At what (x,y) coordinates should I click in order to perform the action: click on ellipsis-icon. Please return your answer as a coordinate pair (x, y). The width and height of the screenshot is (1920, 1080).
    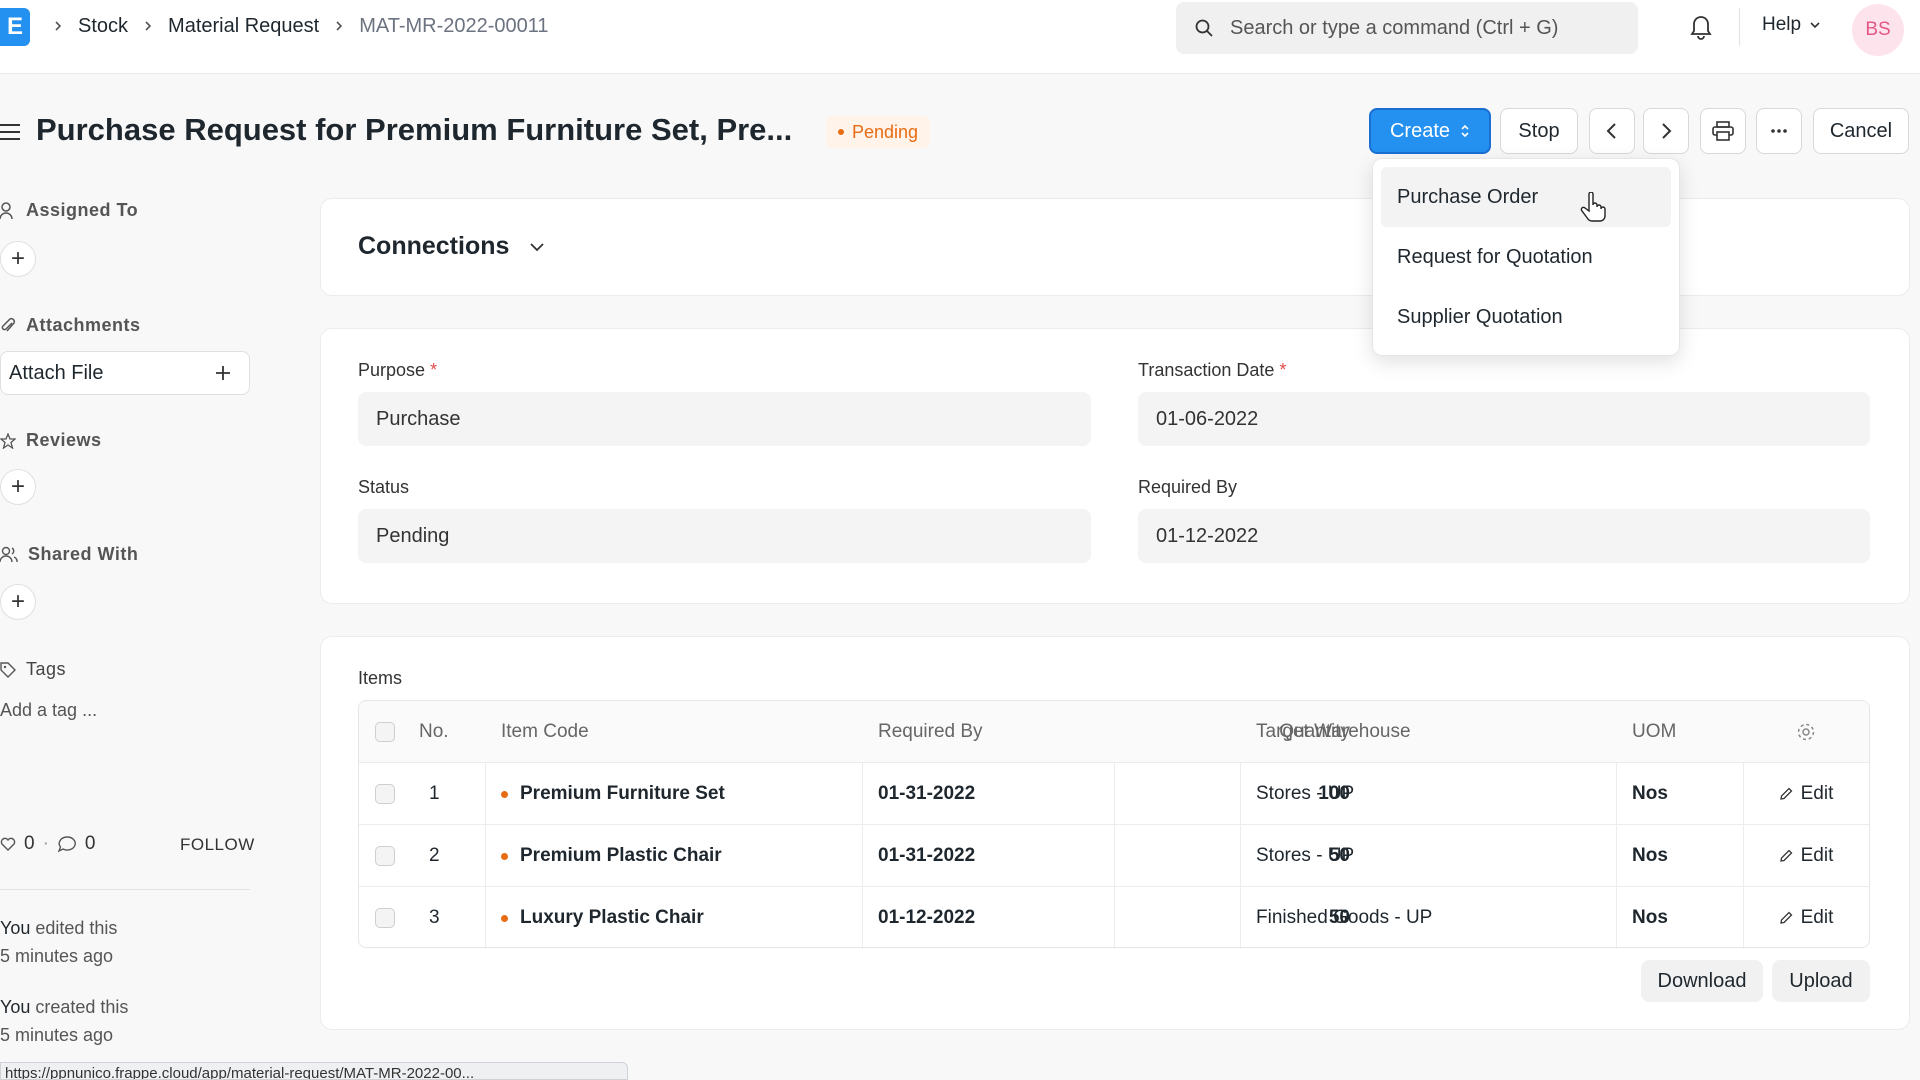
    Looking at the image, I should click on (1779, 131).